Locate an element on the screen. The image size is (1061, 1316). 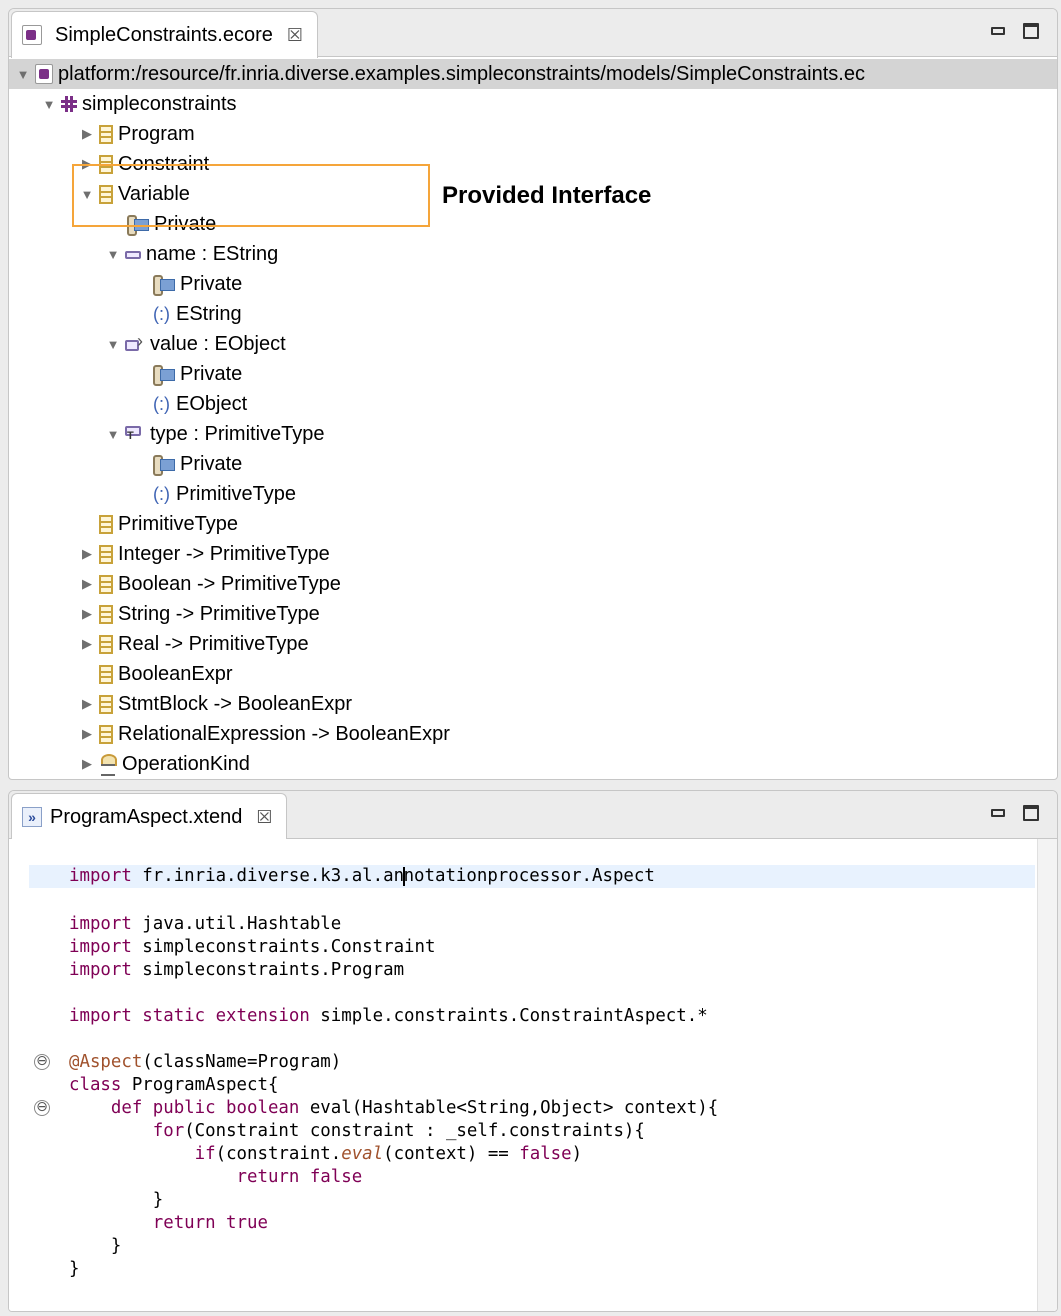
code-line-13: if(constraint.eval(context) == false) is located at coordinates (325, 1154).